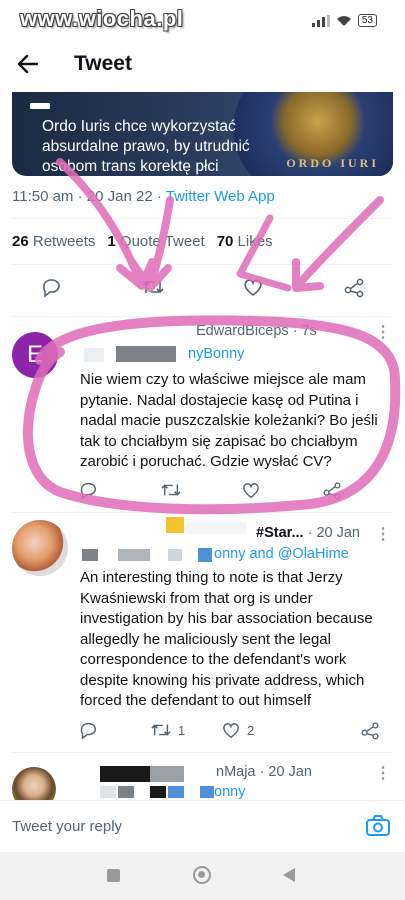  Describe the element at coordinates (225, 241) in the screenshot. I see `likes-count: 70` at that location.